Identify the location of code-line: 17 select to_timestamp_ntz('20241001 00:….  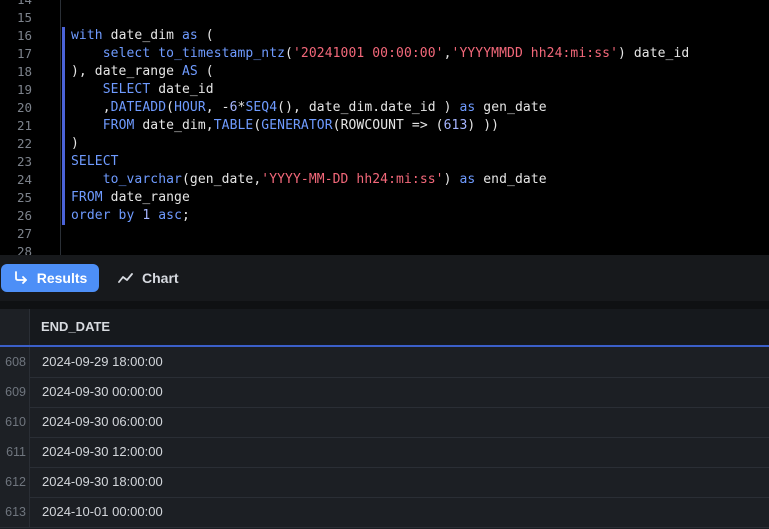
(384, 54).